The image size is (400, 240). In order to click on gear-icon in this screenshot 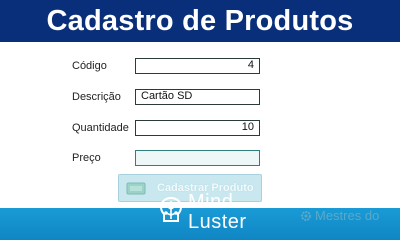, I will do `click(306, 216)`.